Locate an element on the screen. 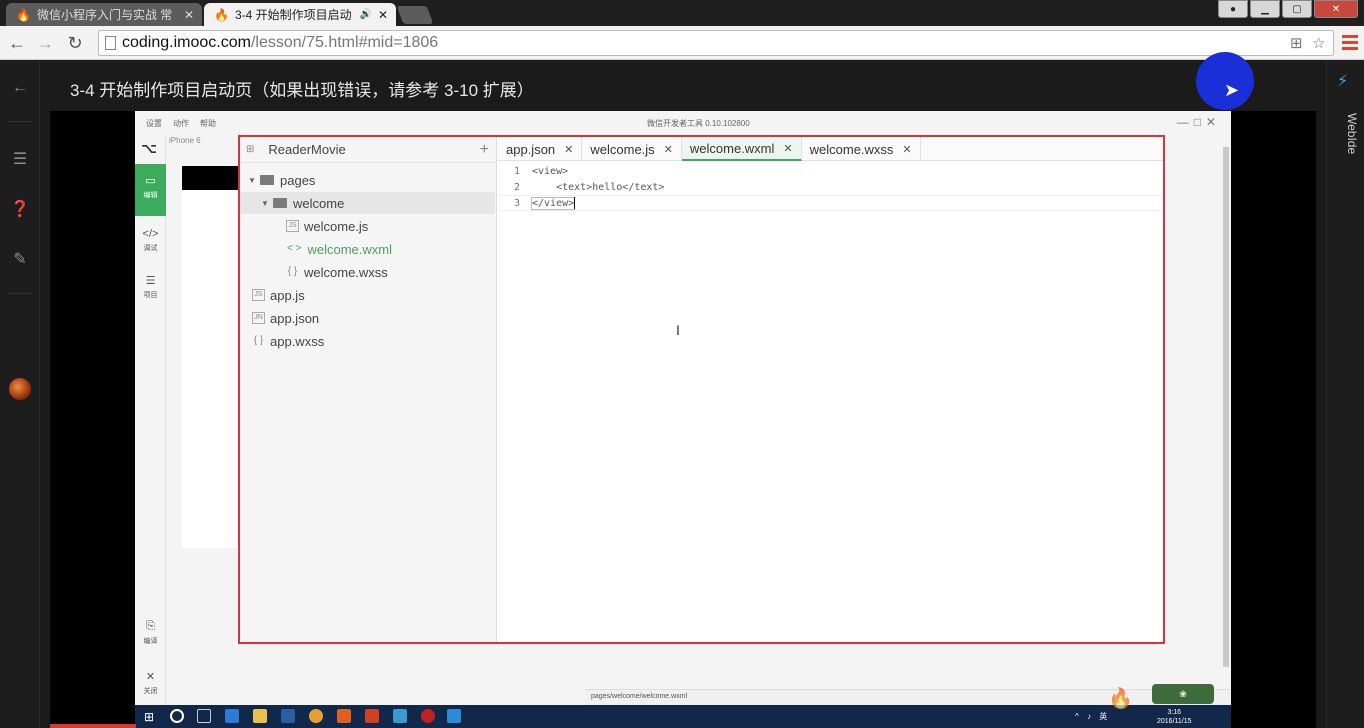 Image resolution: width=1364 pixels, height=728 pixels. simulator-navbar is located at coordinates (211, 178).